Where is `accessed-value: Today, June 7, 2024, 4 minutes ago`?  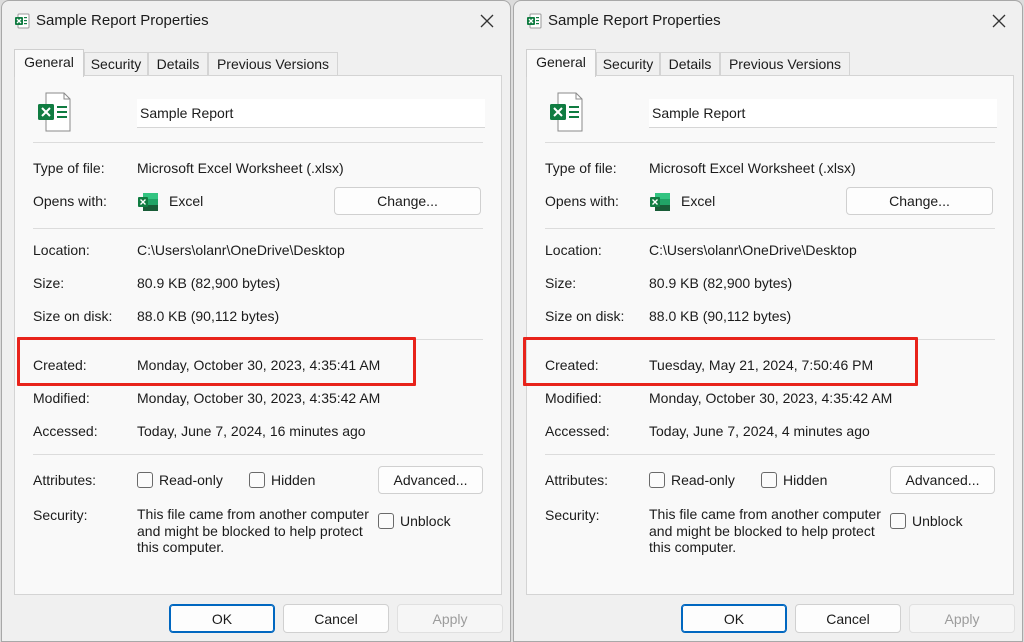 accessed-value: Today, June 7, 2024, 4 minutes ago is located at coordinates (759, 431).